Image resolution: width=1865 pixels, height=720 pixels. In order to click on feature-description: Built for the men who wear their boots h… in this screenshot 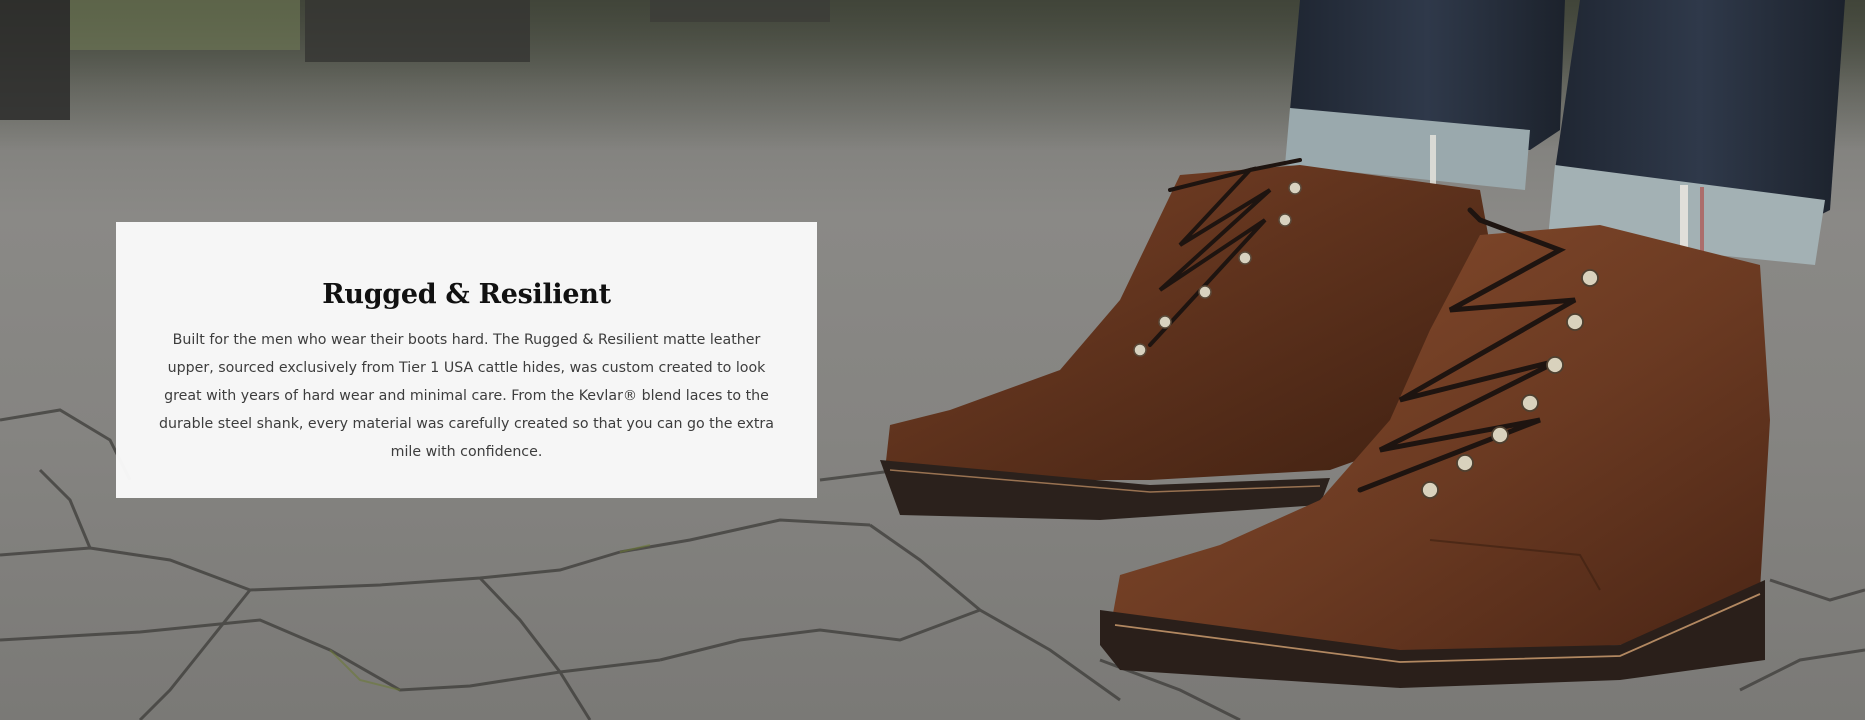, I will do `click(466, 395)`.